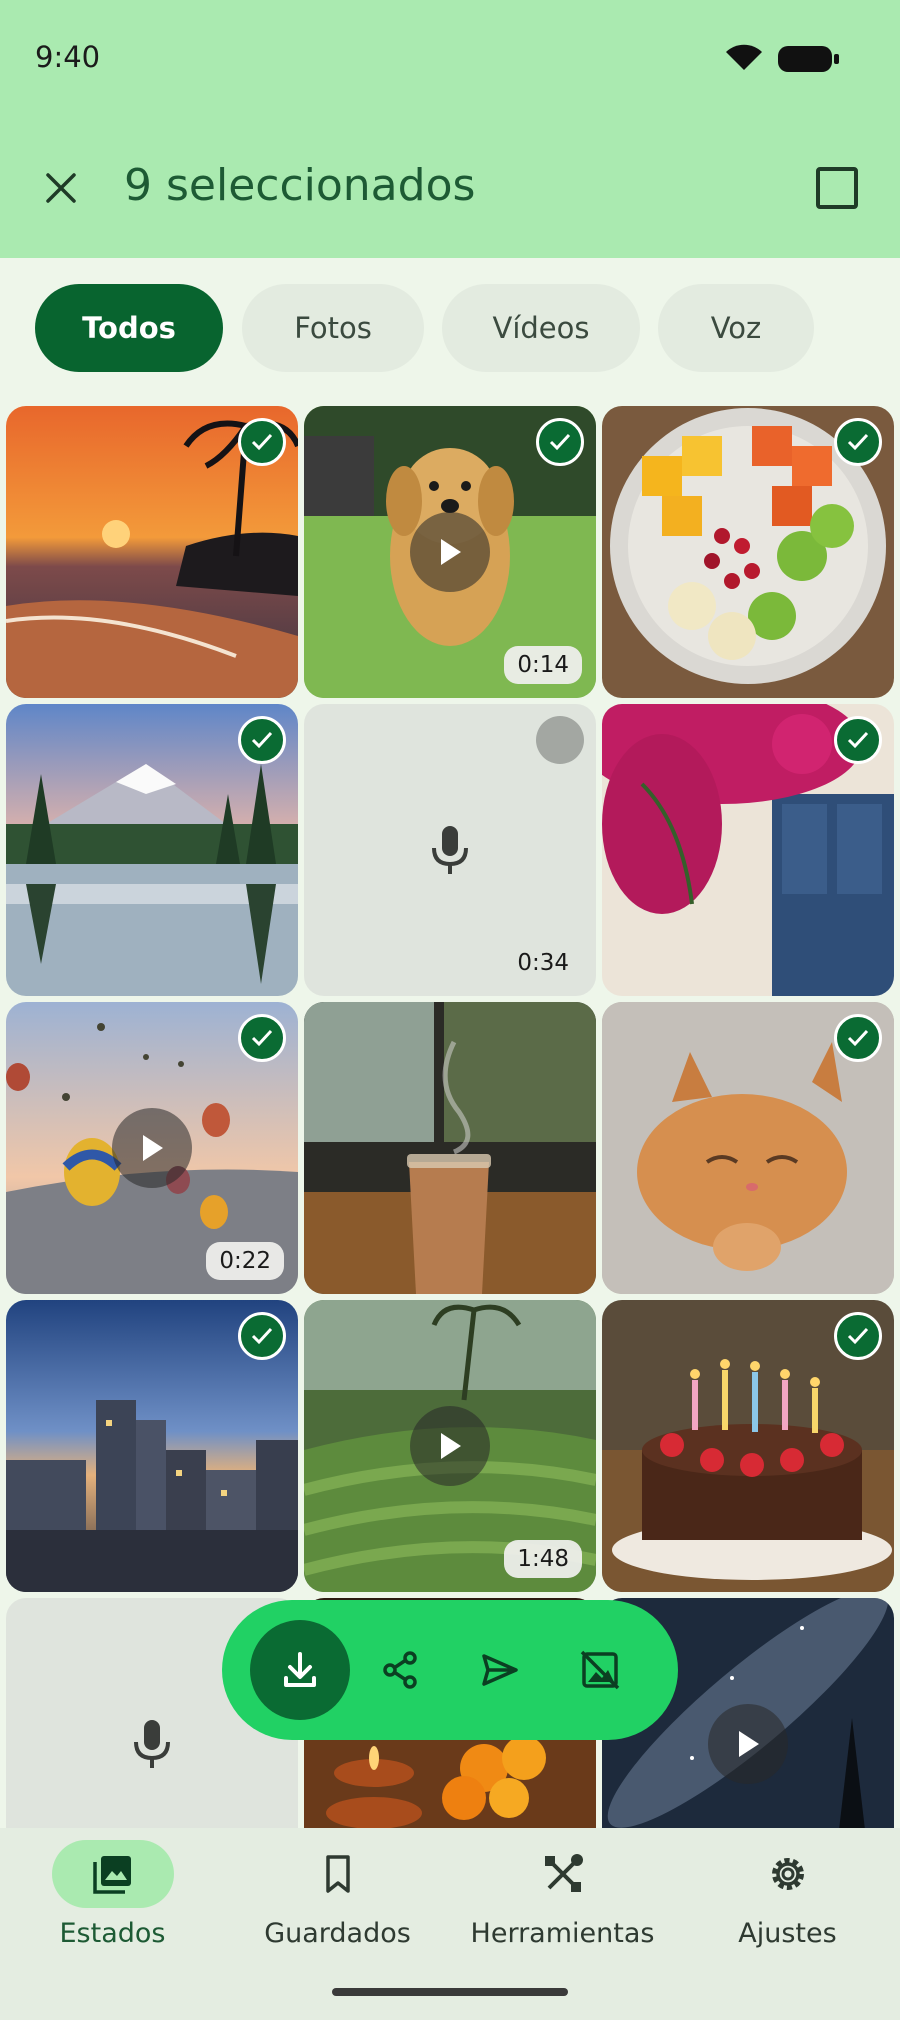  Describe the element at coordinates (808, 59) in the screenshot. I see `battery-icon` at that location.